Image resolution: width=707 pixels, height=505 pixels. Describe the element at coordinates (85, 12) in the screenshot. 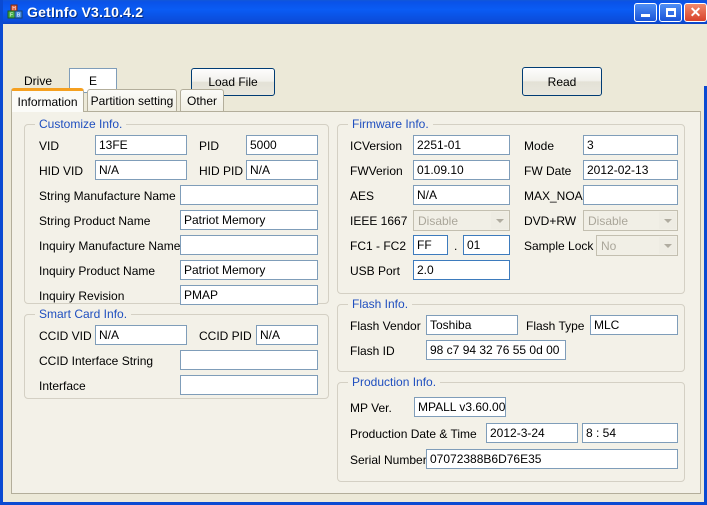

I see `window-title: GetInfo V3.10.4.2` at that location.